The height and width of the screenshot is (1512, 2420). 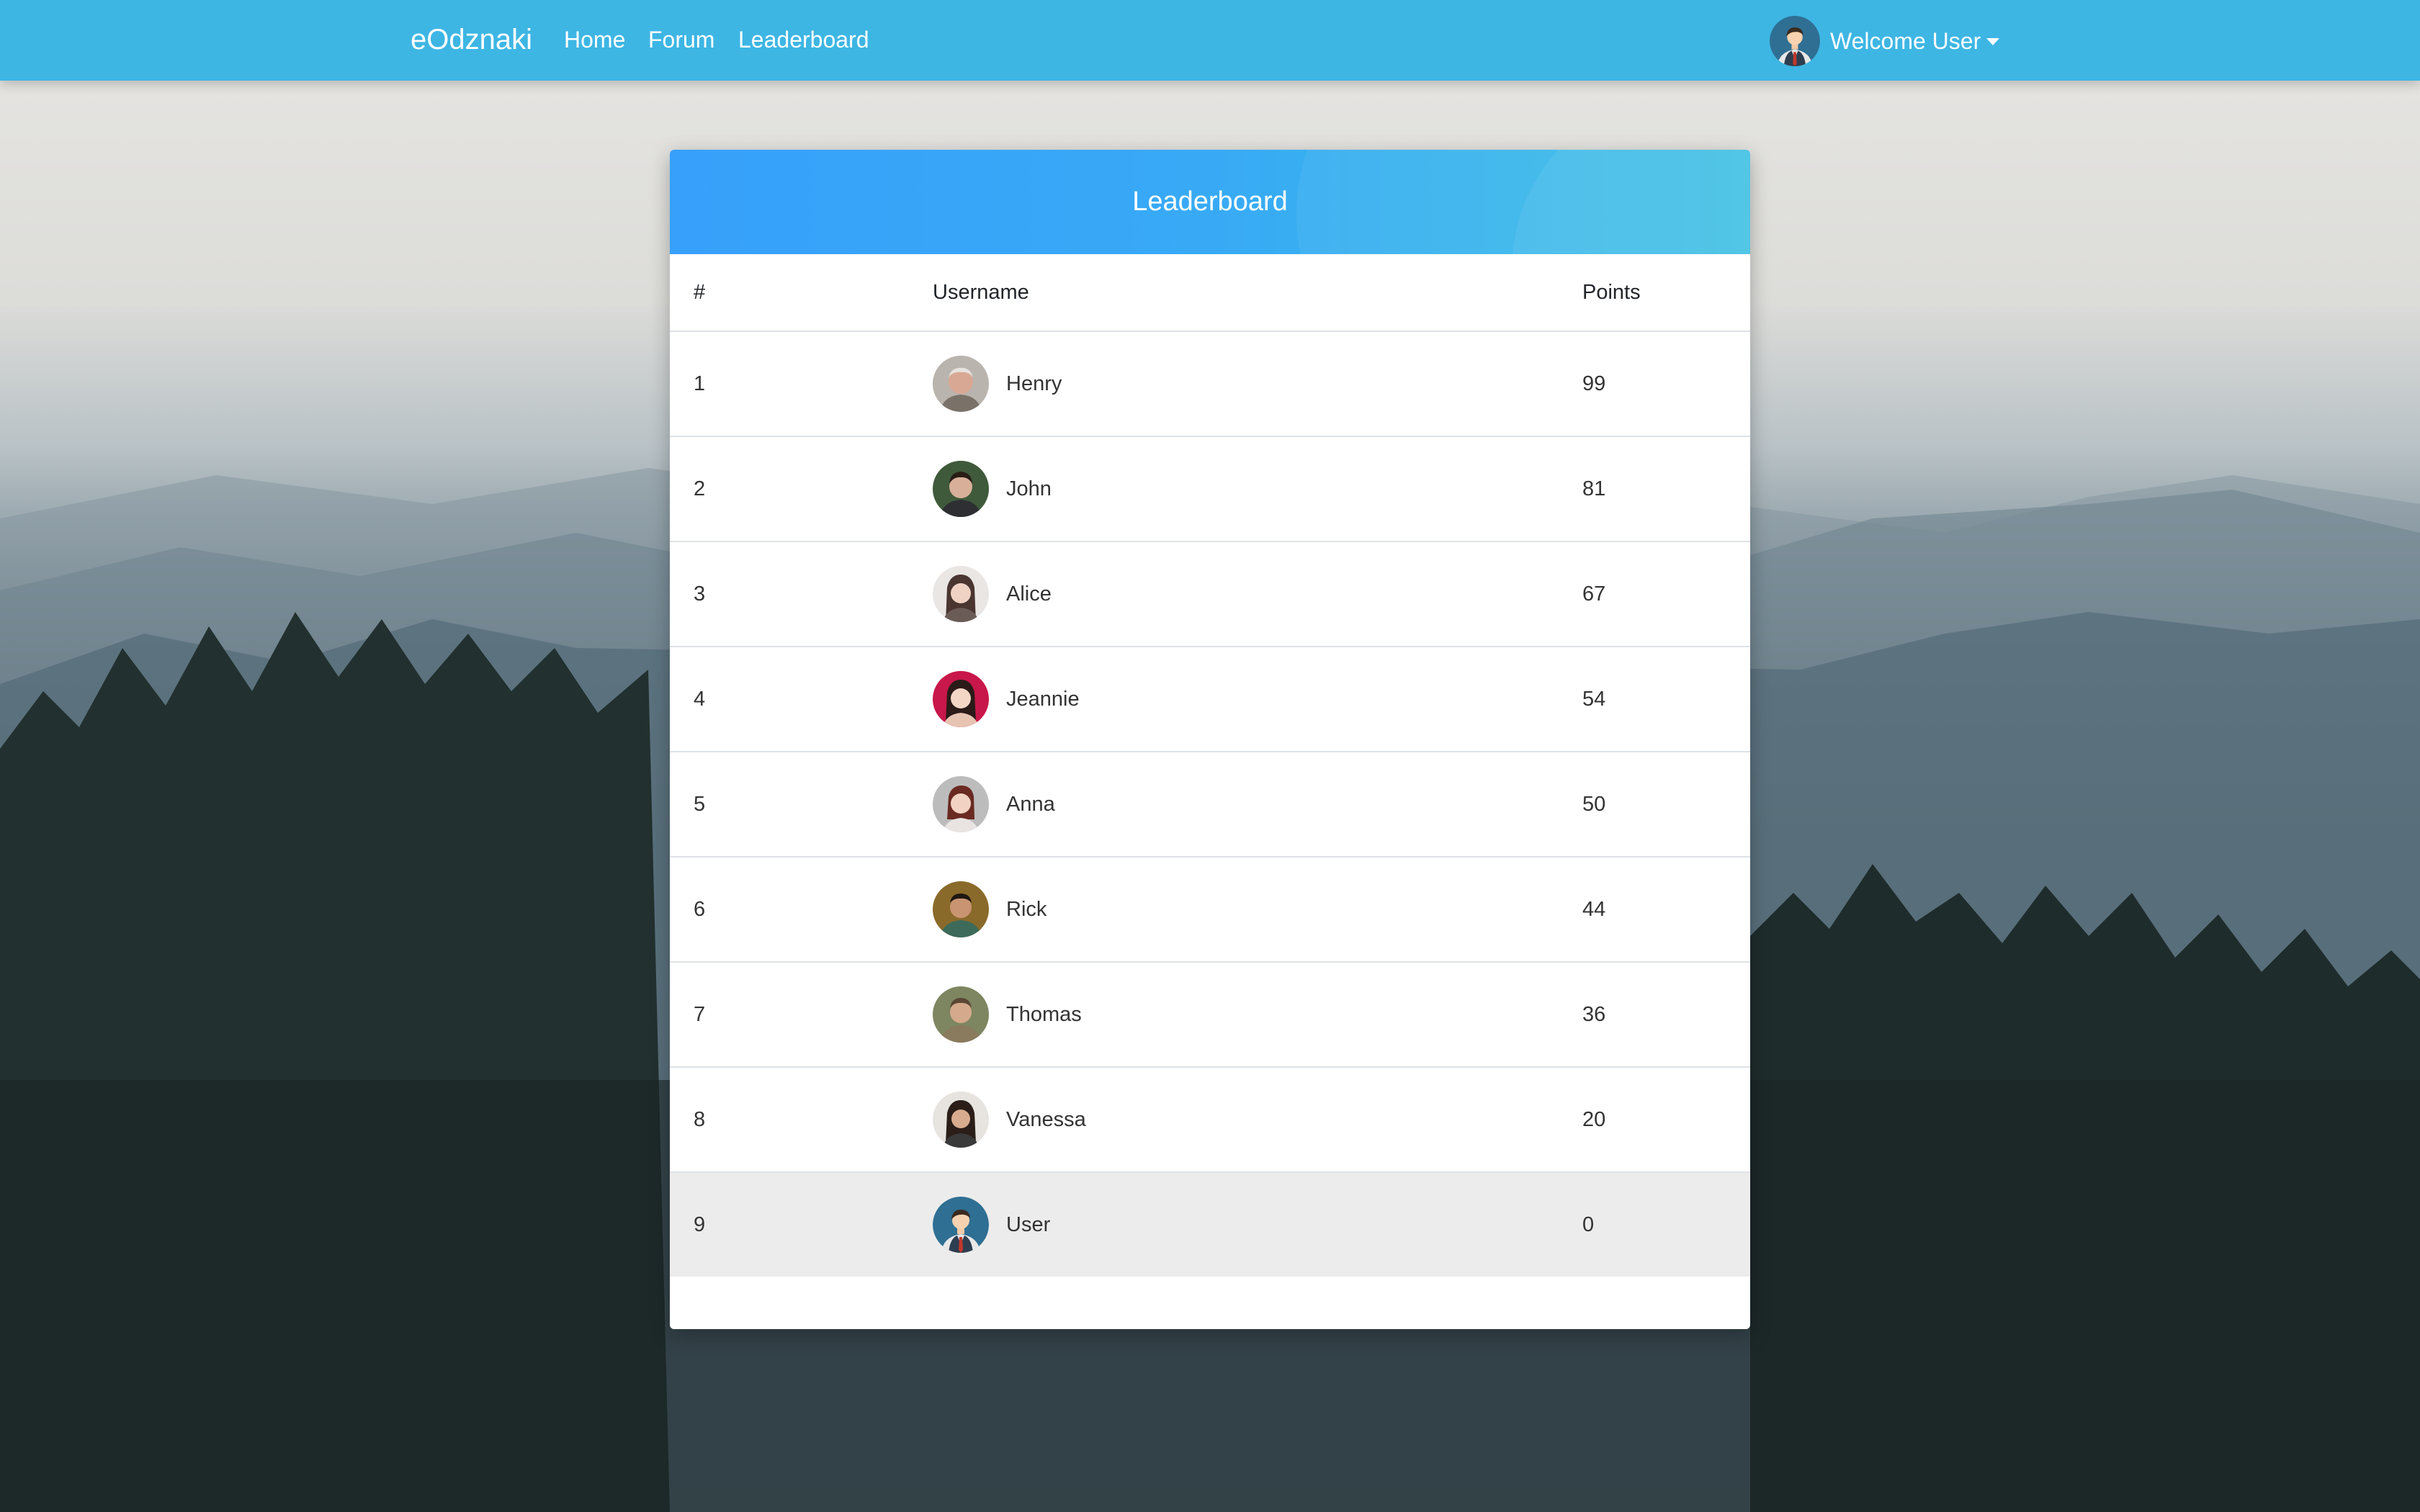 What do you see at coordinates (1210, 594) in the screenshot?
I see `table-row: 3 Alice 67` at bounding box center [1210, 594].